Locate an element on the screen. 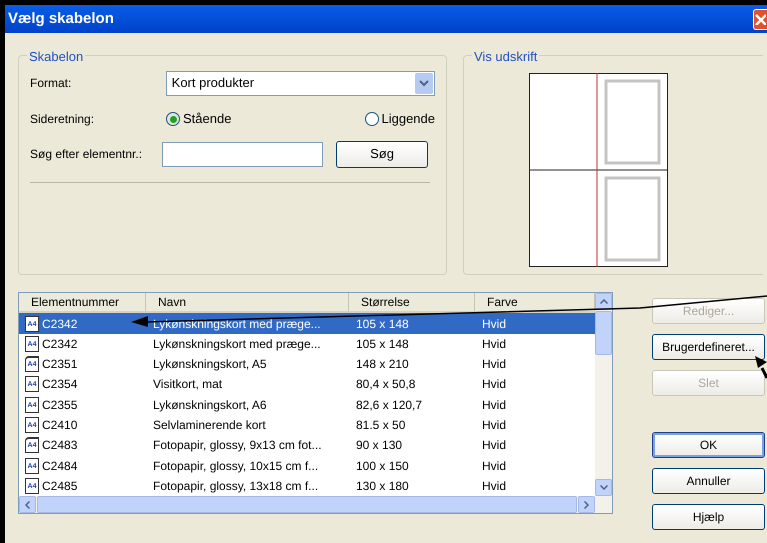 This screenshot has width=767, height=543. table-cell-text: 80,4 x 50,8 is located at coordinates (386, 385).